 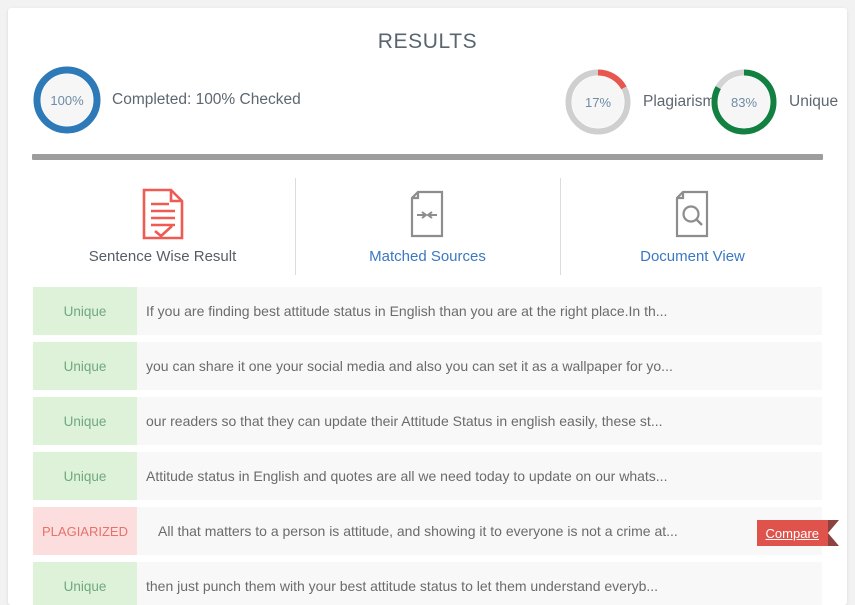 What do you see at coordinates (814, 101) in the screenshot?
I see `unique-gauge-label: Unique` at bounding box center [814, 101].